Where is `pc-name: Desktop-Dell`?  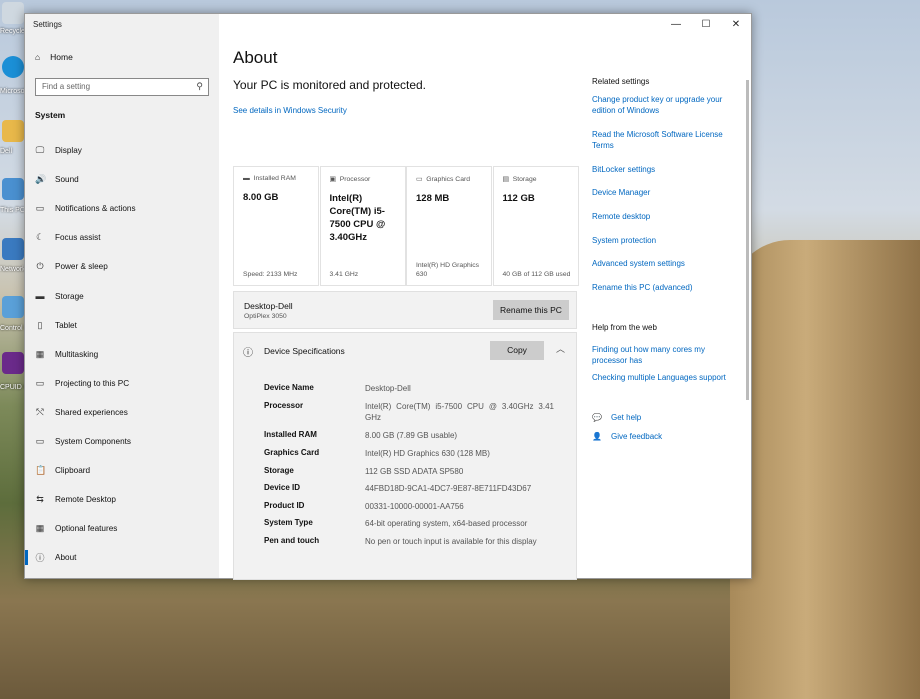
pc-name: Desktop-Dell is located at coordinates (268, 306).